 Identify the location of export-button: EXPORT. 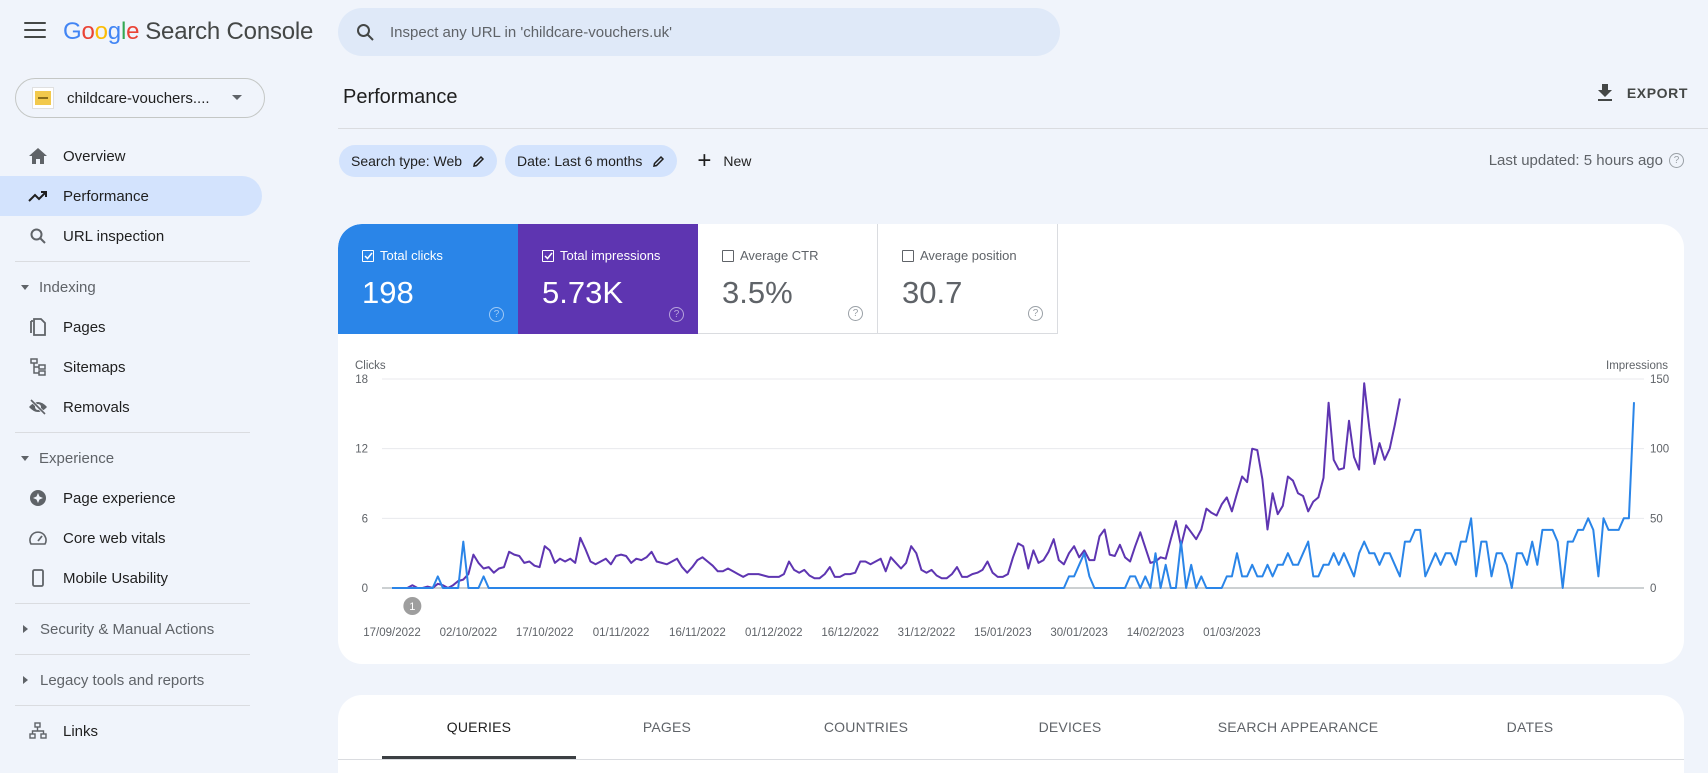
(1642, 93).